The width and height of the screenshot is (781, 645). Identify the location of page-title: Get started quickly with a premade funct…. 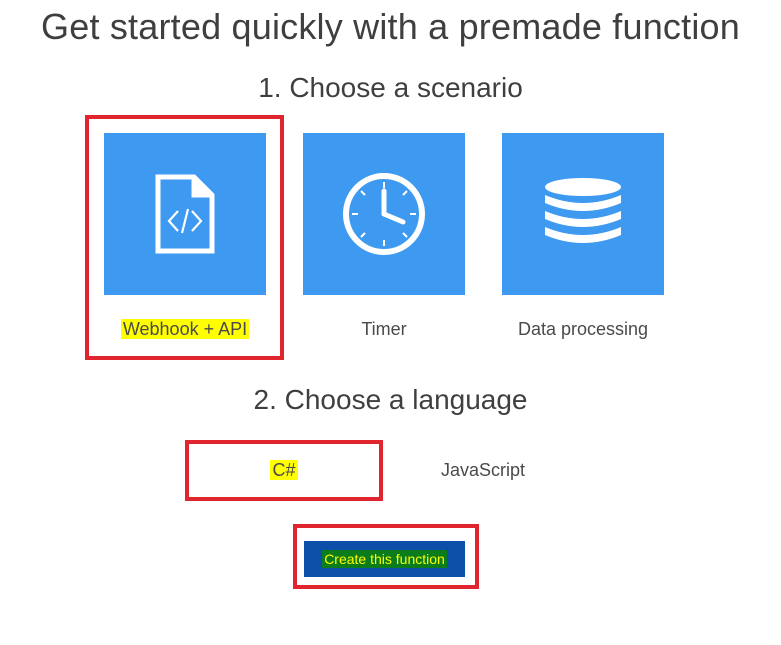
(390, 26).